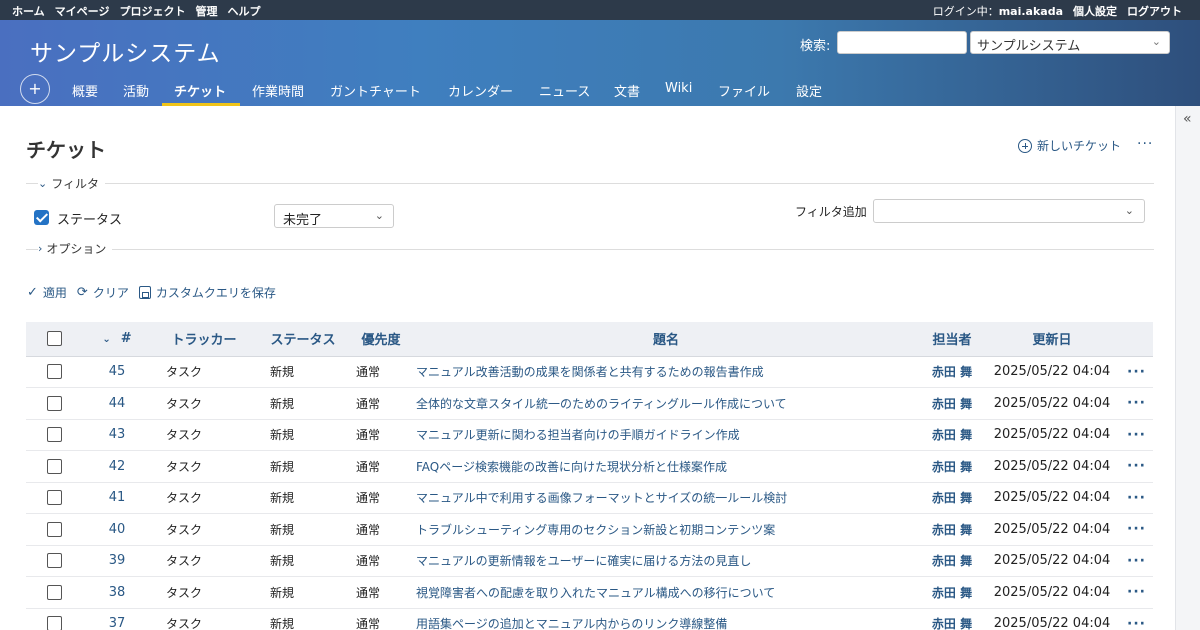  What do you see at coordinates (809, 90) in the screenshot?
I see `tab-settings: 設定` at bounding box center [809, 90].